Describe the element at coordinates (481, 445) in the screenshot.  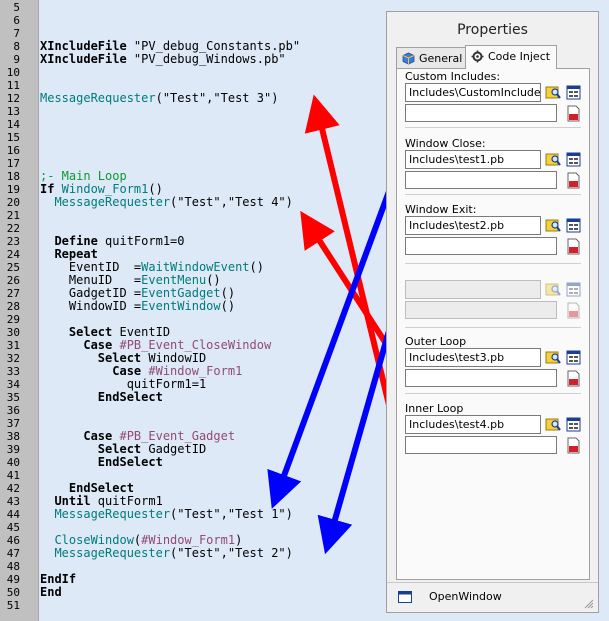
I see `inner-loop-code-field` at that location.